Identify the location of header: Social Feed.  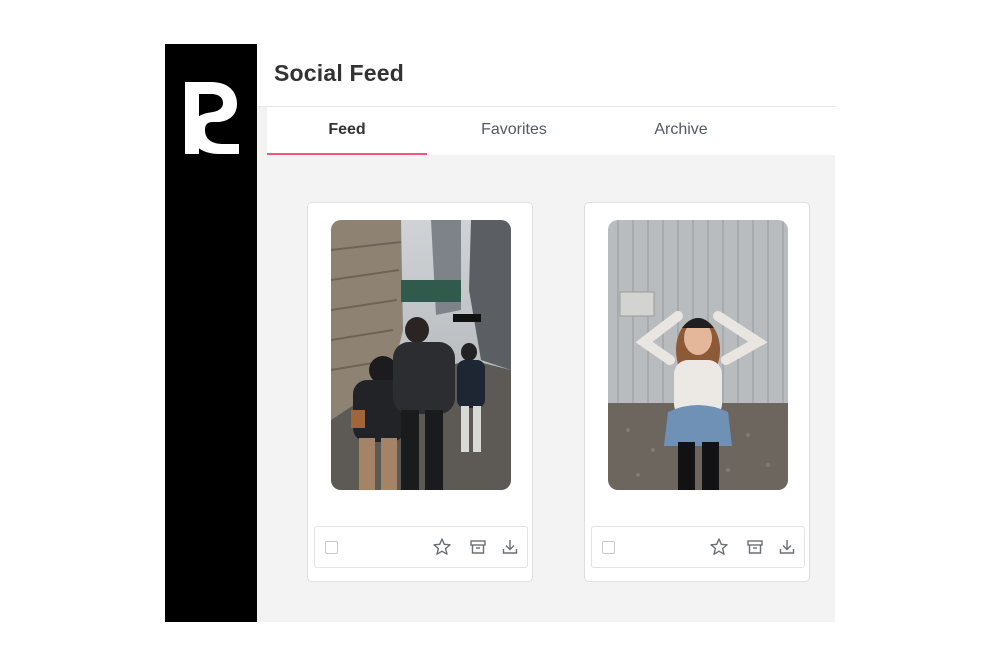
(546, 75).